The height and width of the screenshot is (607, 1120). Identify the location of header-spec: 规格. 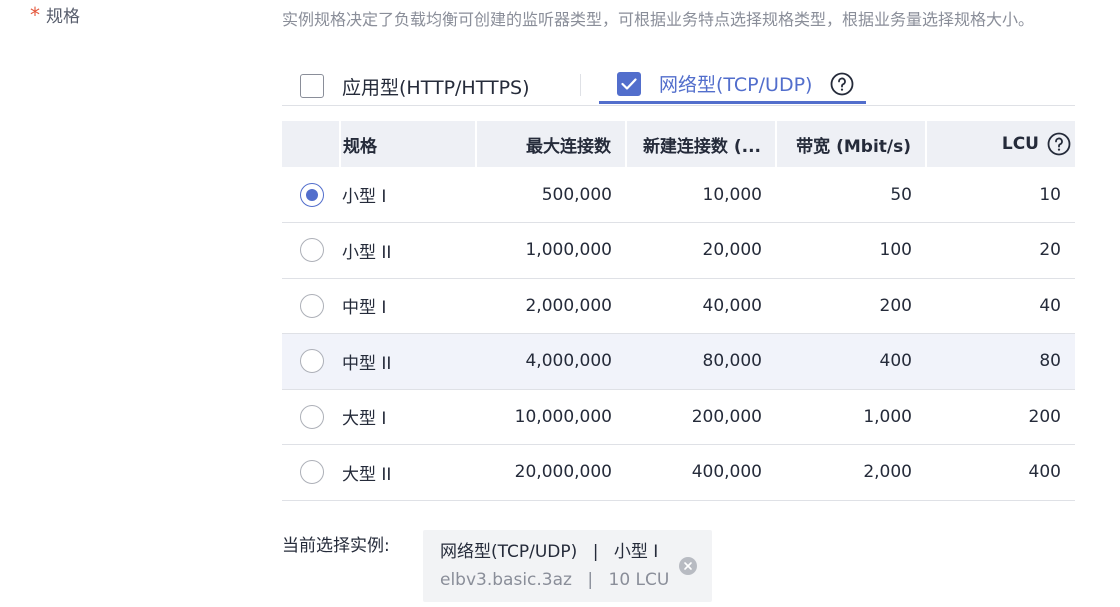
(408, 144).